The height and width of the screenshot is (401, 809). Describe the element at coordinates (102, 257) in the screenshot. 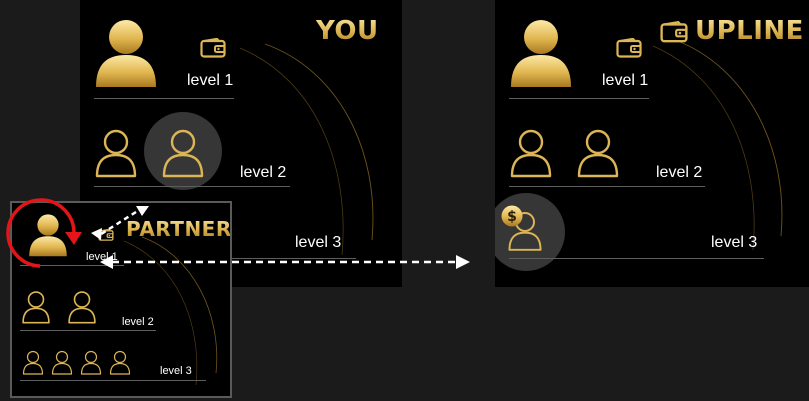

I see `partner-level-1-label: level 1` at that location.